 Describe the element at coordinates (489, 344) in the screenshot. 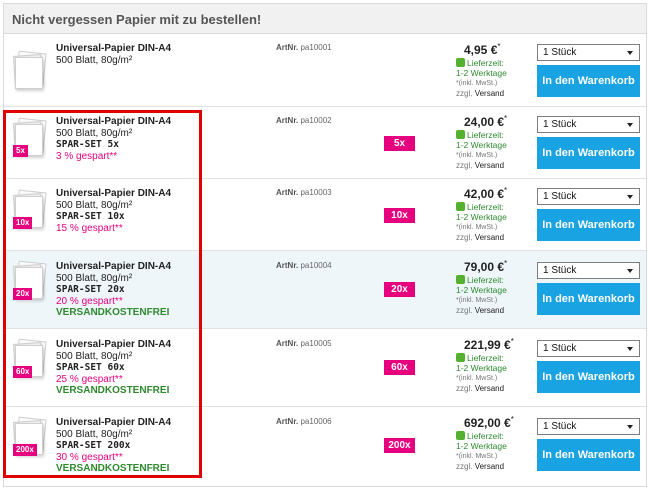

I see `price-amount: 221,99 €*` at that location.